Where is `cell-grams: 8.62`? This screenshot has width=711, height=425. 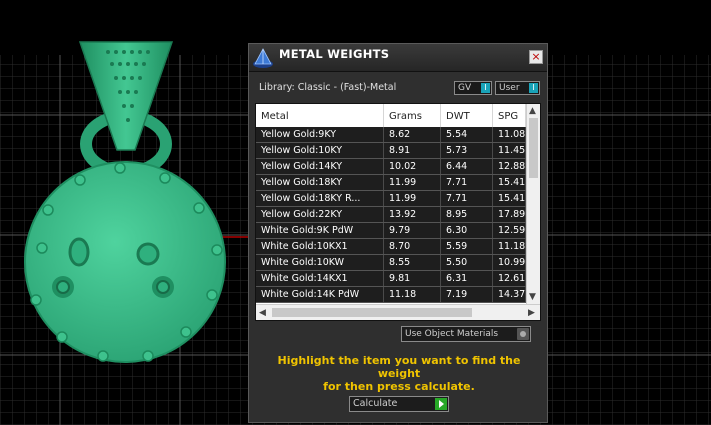
cell-grams: 8.62 is located at coordinates (412, 134).